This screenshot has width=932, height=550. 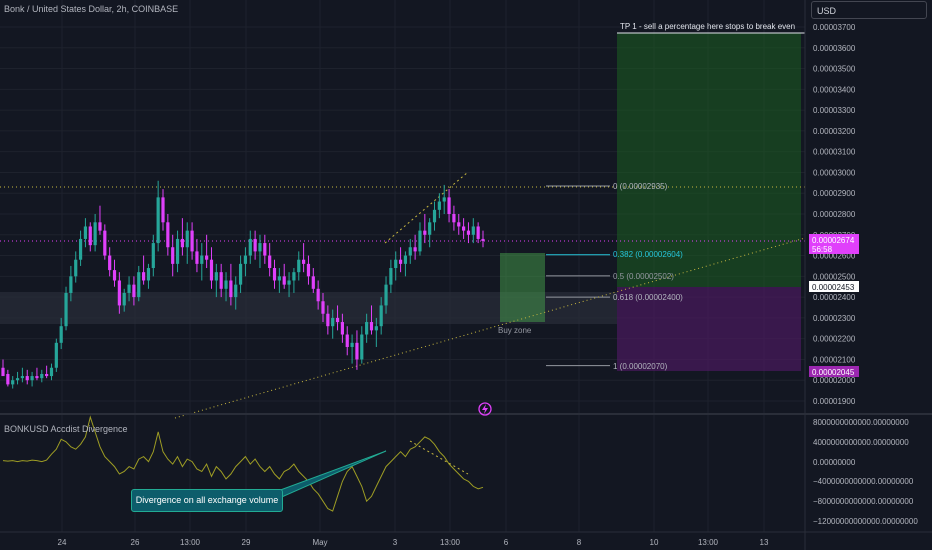 I want to click on time-tick-label: 29, so click(x=246, y=542).